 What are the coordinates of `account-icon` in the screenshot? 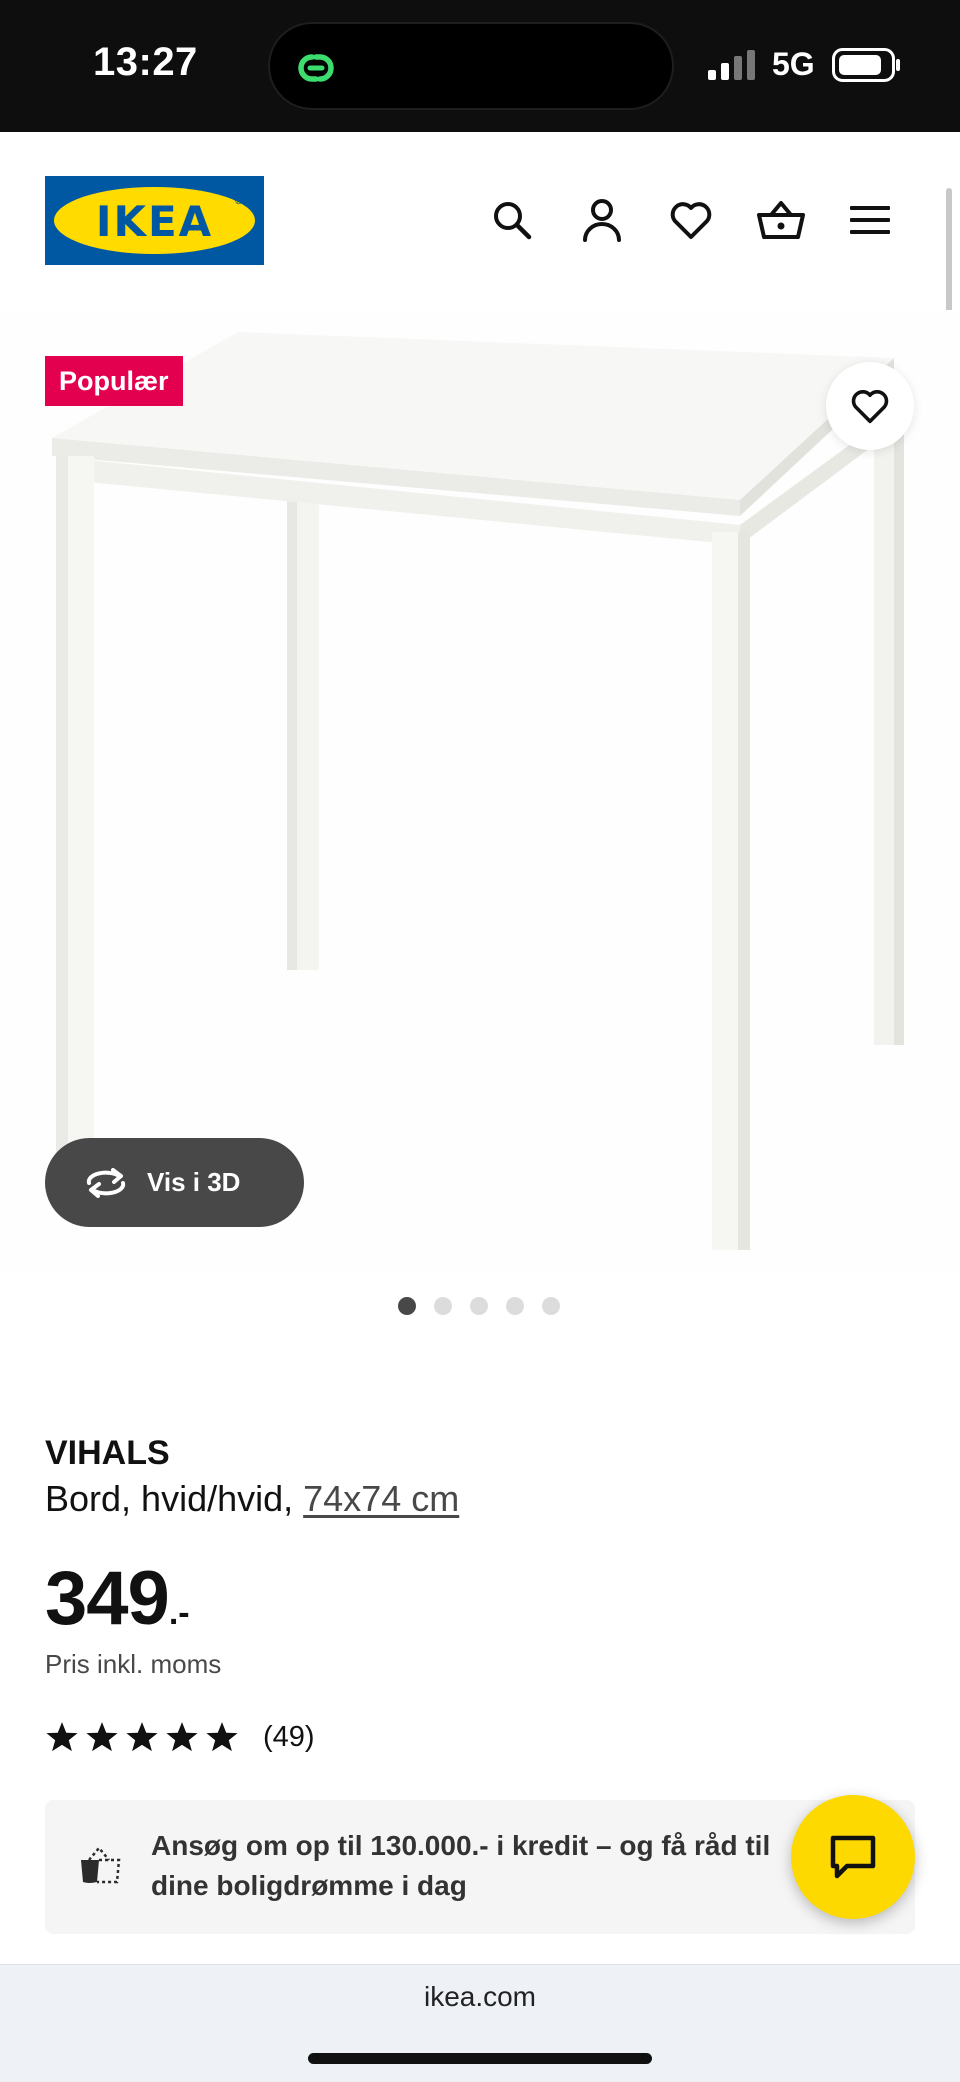 It's located at (602, 220).